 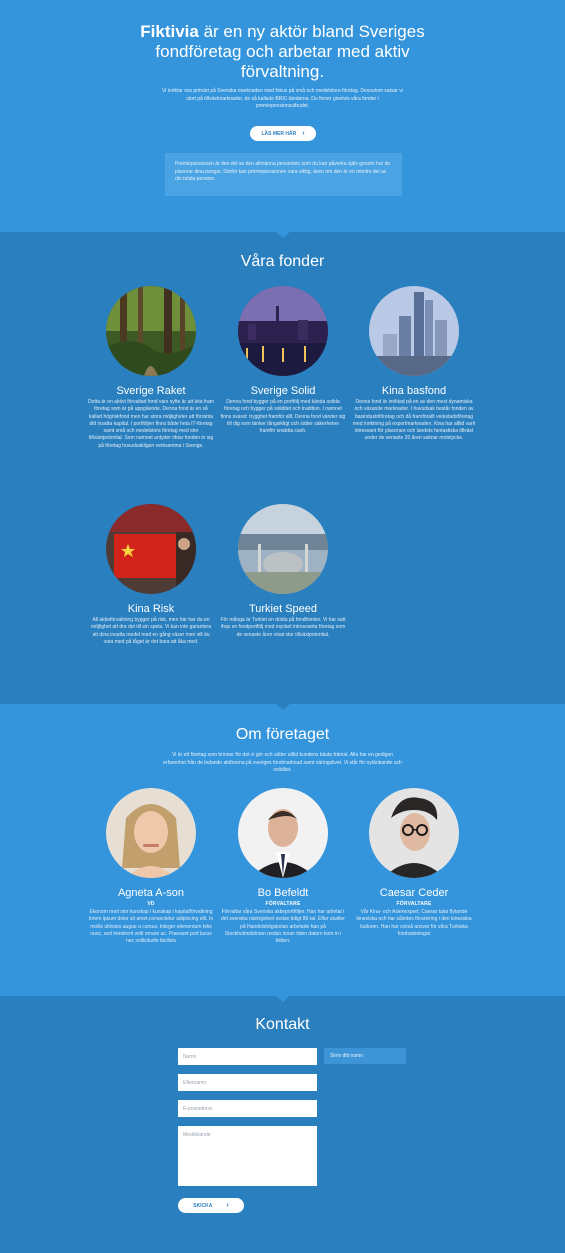 I want to click on name-field: Namn, so click(x=247, y=1056).